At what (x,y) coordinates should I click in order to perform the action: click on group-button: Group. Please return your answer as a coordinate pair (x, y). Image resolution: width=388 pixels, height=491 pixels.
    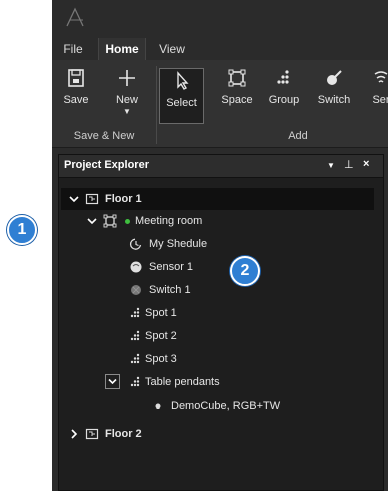
    Looking at the image, I should click on (284, 95).